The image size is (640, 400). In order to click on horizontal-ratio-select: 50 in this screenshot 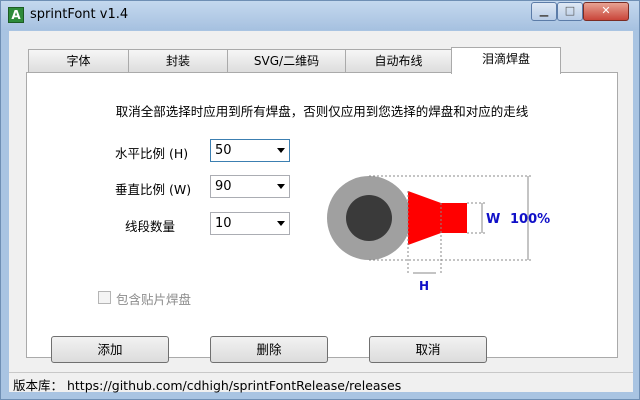, I will do `click(250, 150)`.